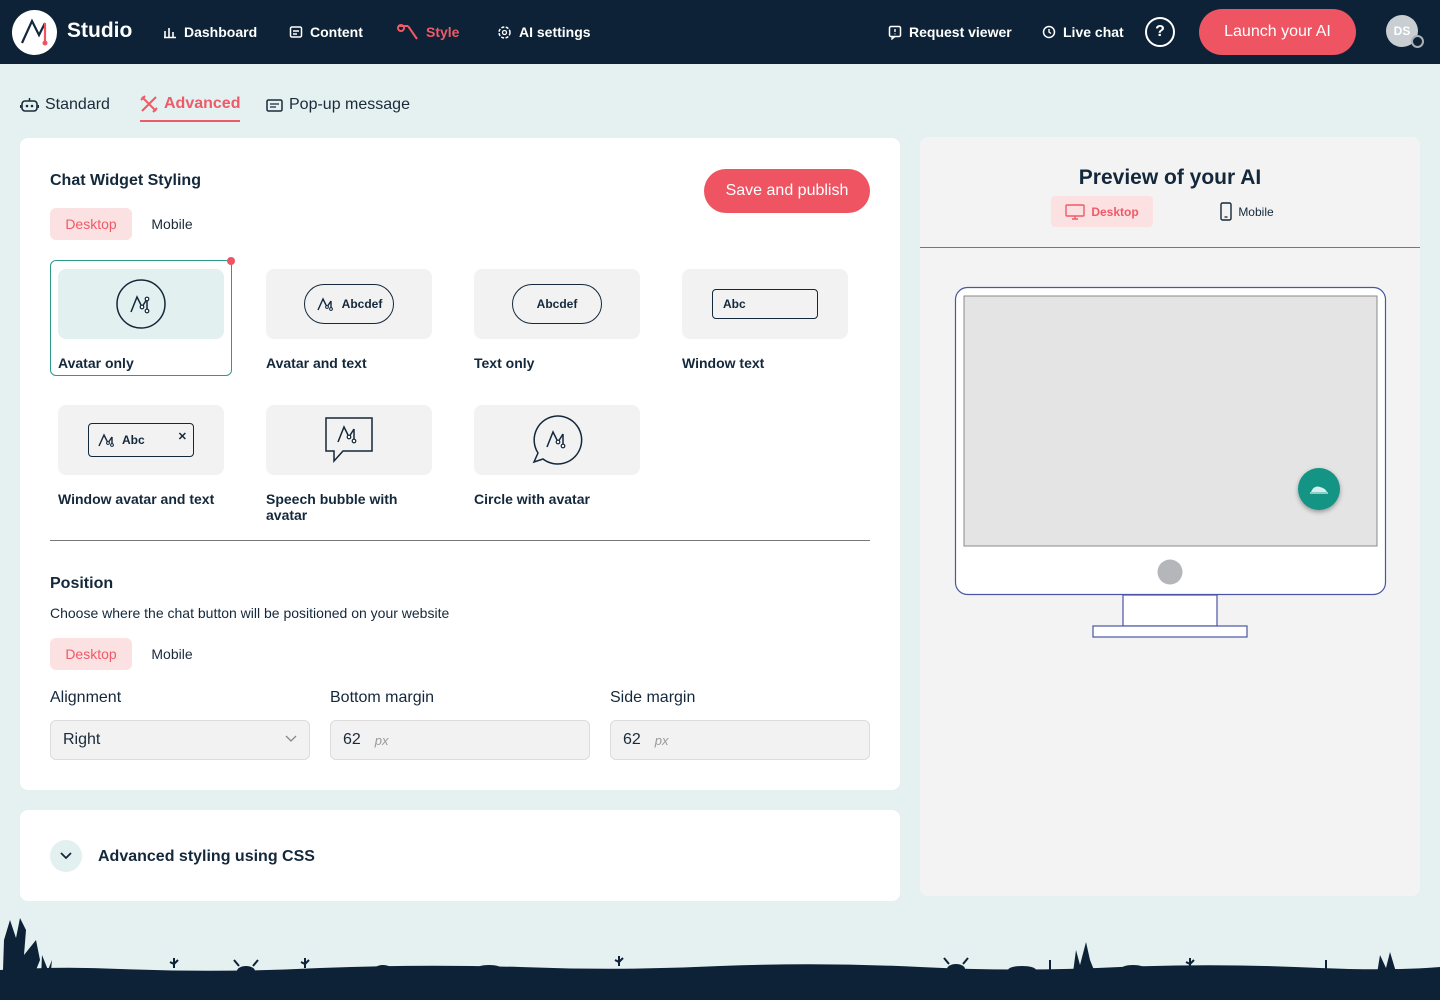 The image size is (1440, 1000). Describe the element at coordinates (100, 30) in the screenshot. I see `brand-name: Studio` at that location.